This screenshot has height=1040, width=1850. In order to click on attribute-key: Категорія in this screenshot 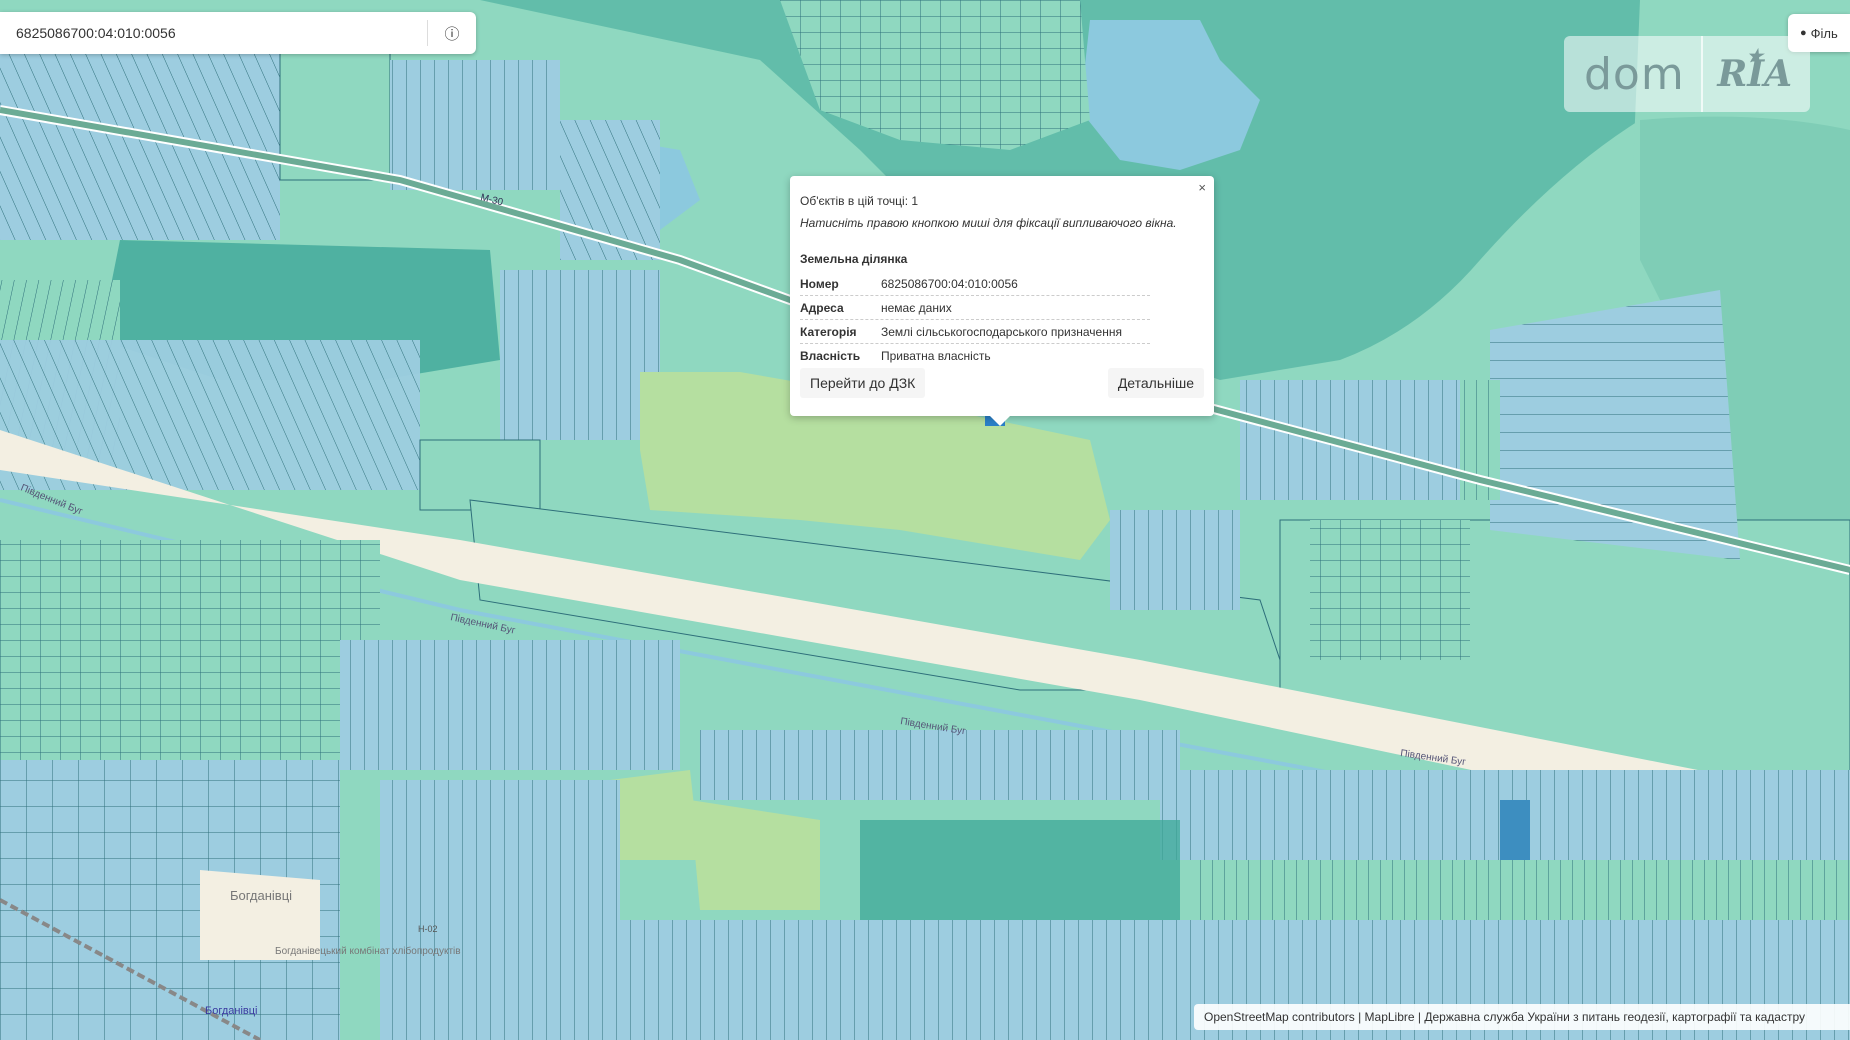, I will do `click(828, 331)`.